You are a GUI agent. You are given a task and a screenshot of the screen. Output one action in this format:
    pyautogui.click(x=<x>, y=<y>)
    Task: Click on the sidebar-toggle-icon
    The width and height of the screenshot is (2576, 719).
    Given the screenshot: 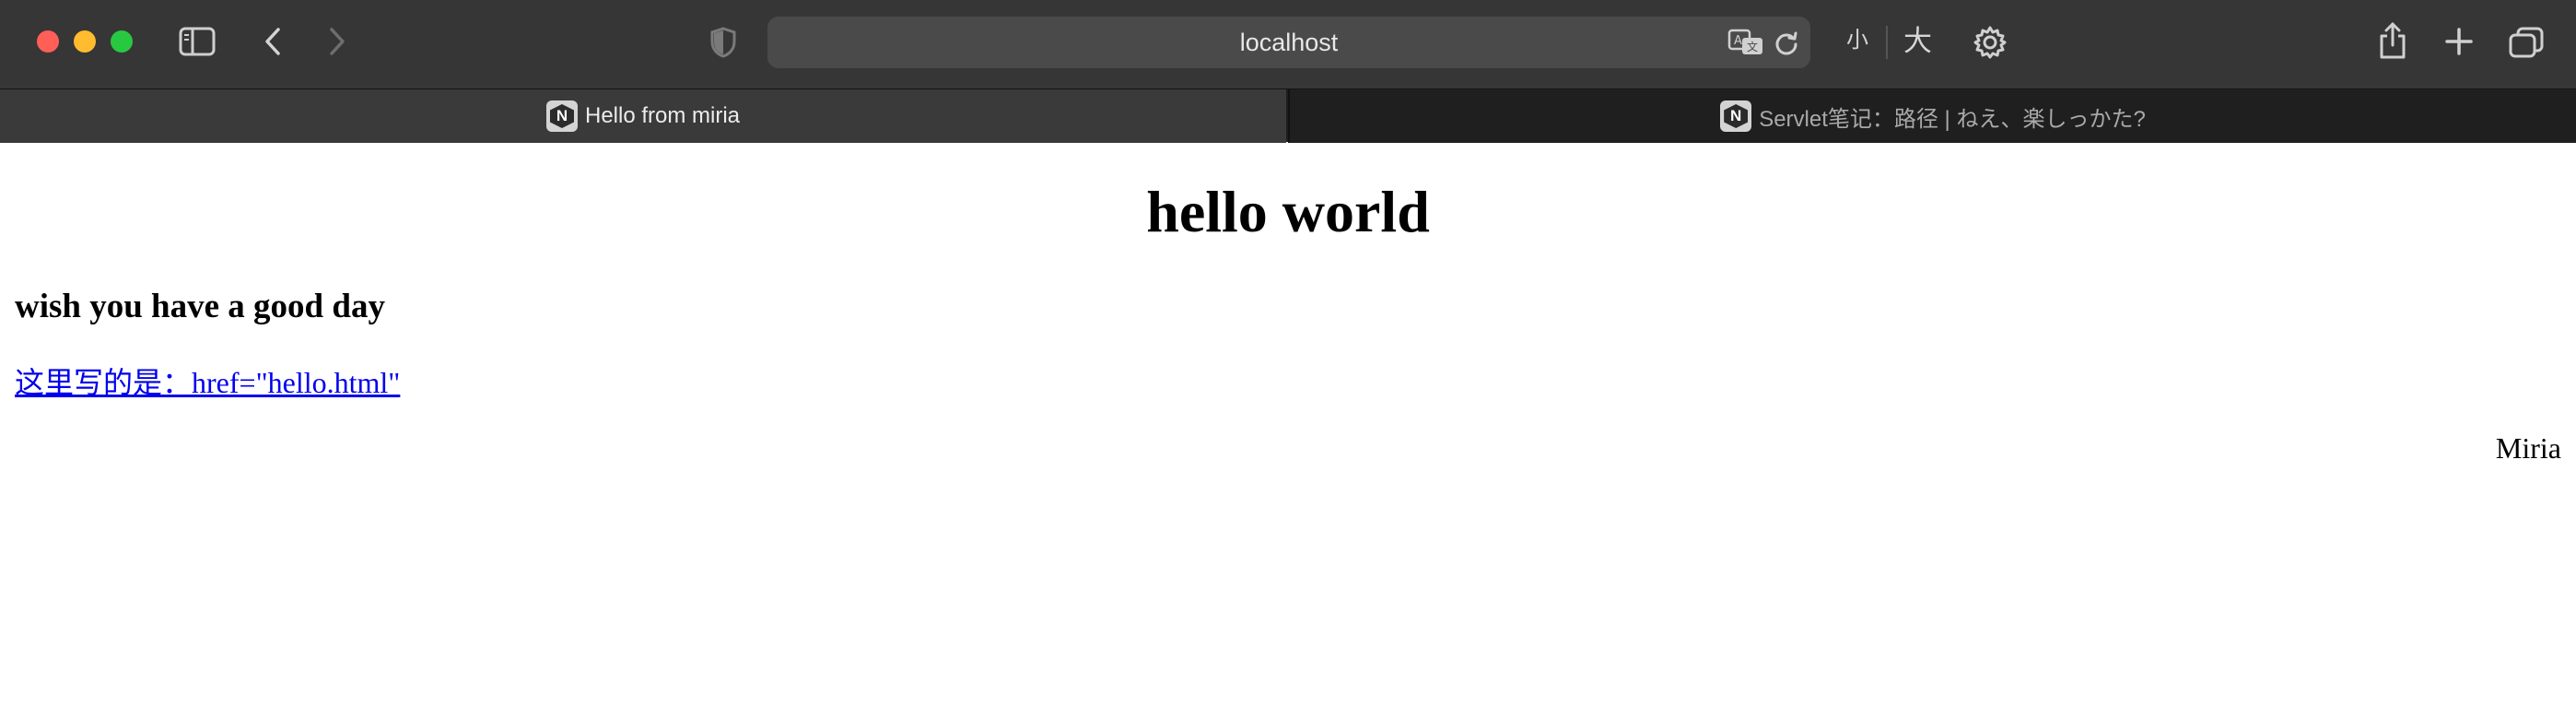 What is the action you would take?
    pyautogui.click(x=197, y=41)
    